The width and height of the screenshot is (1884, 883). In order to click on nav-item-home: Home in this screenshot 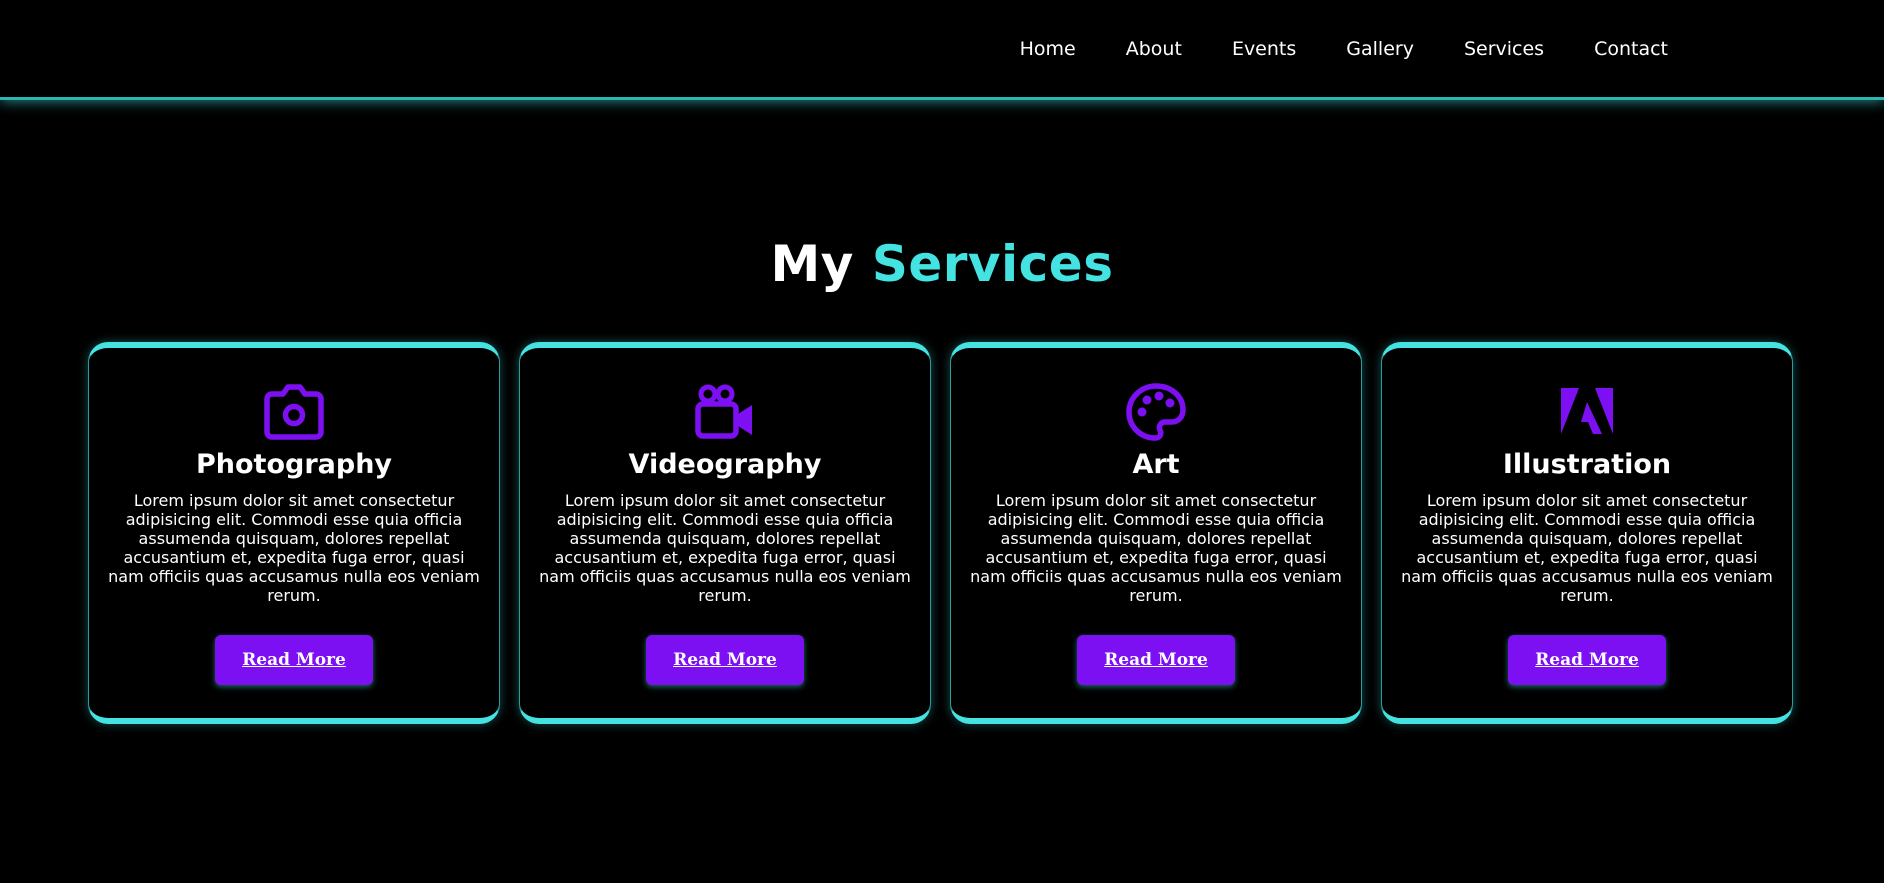, I will do `click(1048, 49)`.